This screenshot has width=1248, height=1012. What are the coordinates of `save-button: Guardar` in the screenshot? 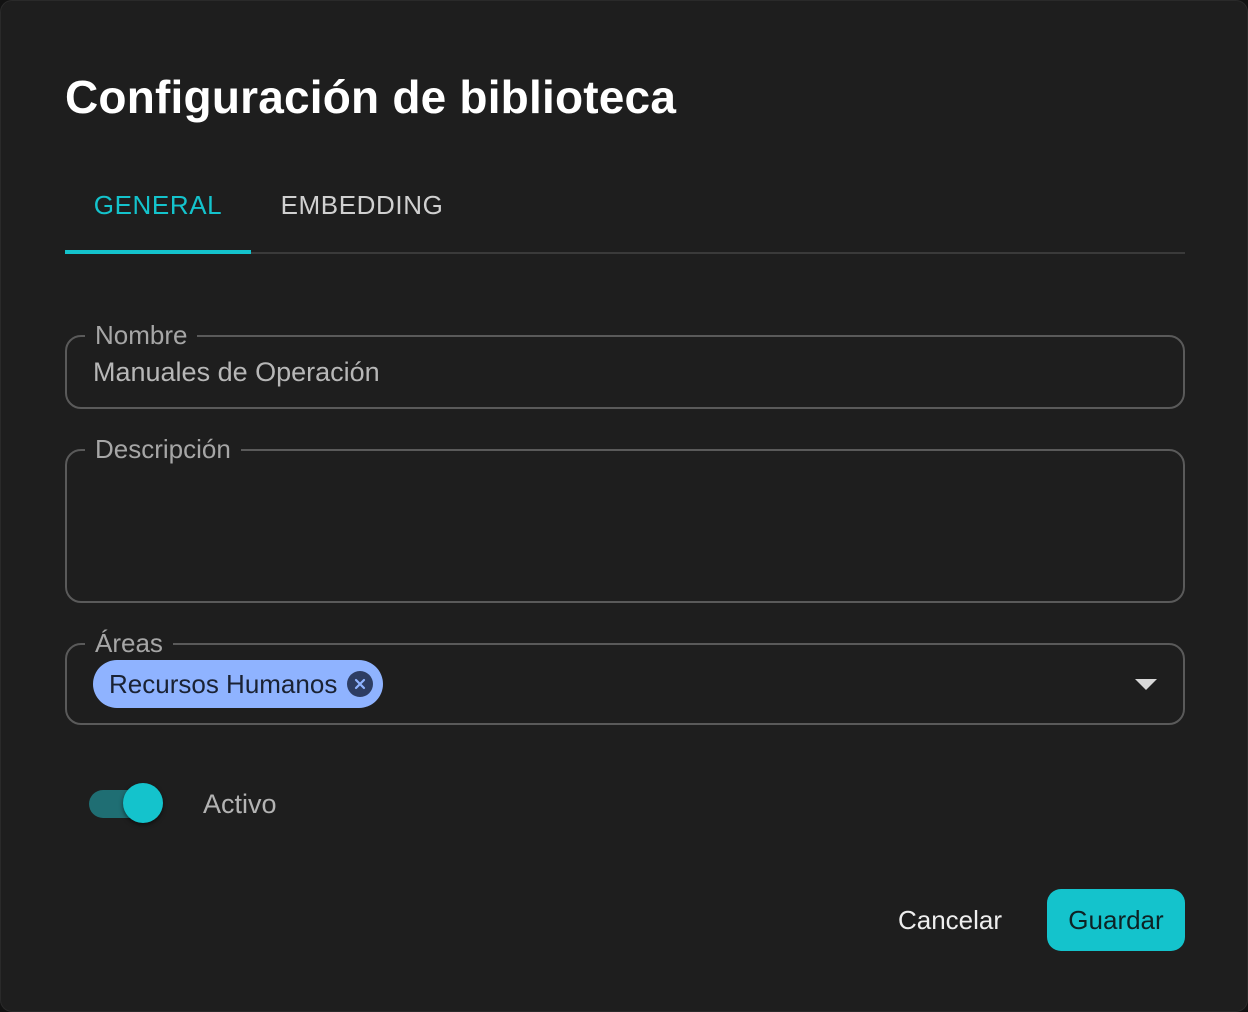 It's located at (1116, 920).